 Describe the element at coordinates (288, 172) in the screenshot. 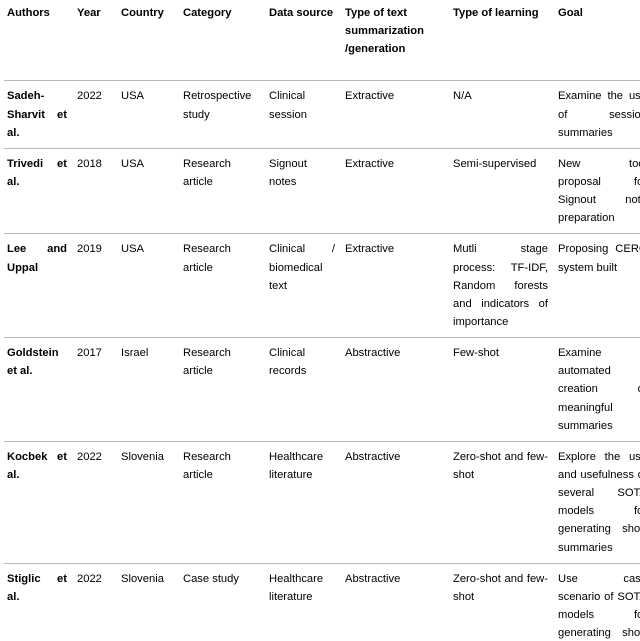

I see `cell-data-source: Signout notes` at that location.